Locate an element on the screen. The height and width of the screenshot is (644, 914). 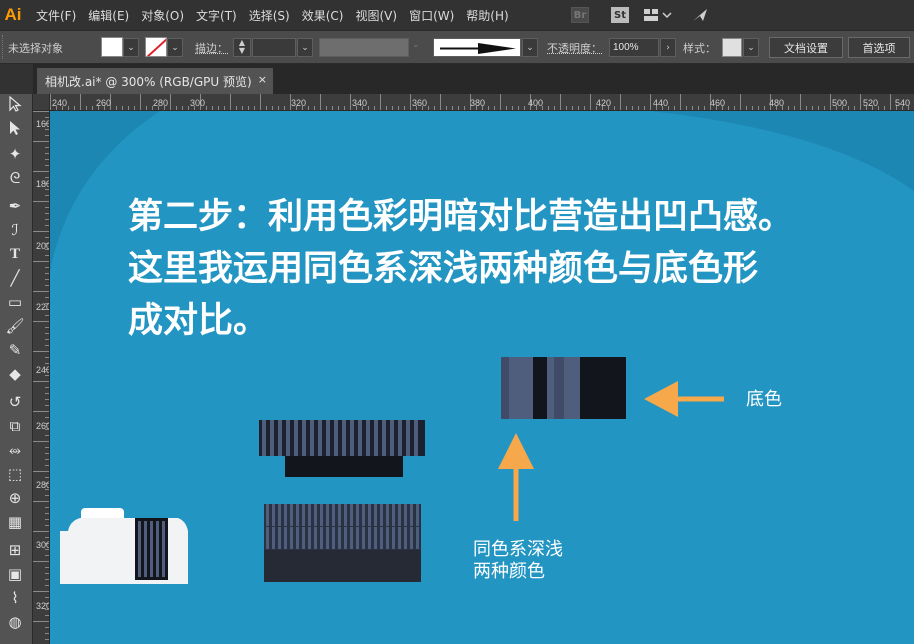
arrowhead-brush-preview is located at coordinates (477, 47).